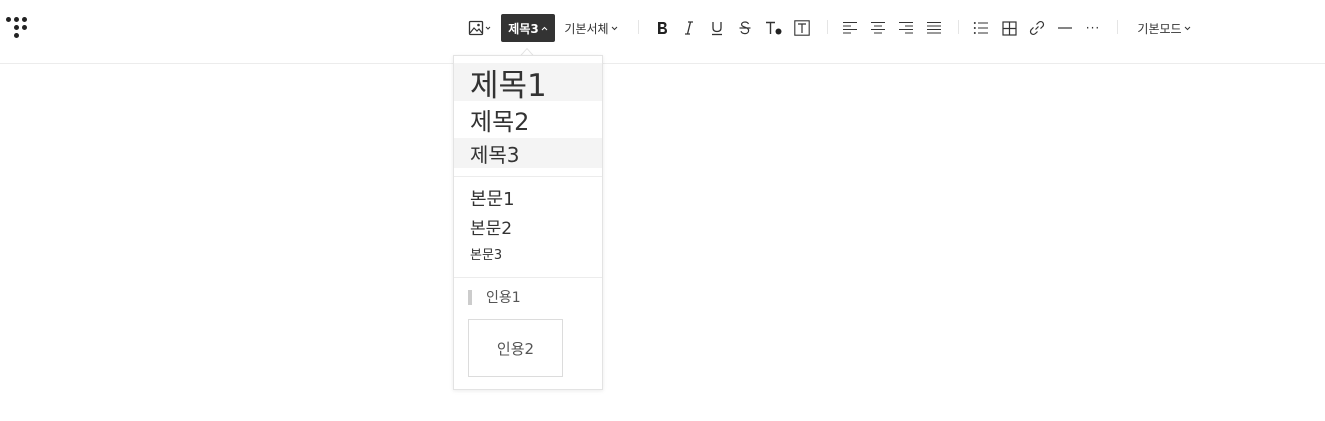 Image resolution: width=1325 pixels, height=421 pixels. Describe the element at coordinates (528, 119) in the screenshot. I see `heading-option-2: 제목2` at that location.